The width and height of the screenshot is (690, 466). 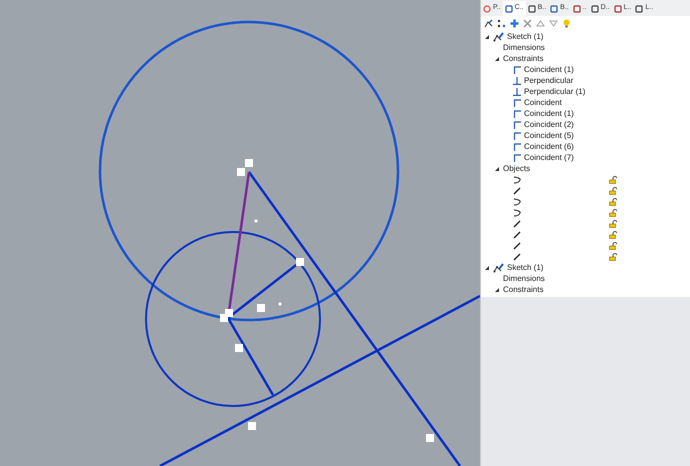 What do you see at coordinates (549, 157) in the screenshot?
I see `tree-item: Coincident (7)` at bounding box center [549, 157].